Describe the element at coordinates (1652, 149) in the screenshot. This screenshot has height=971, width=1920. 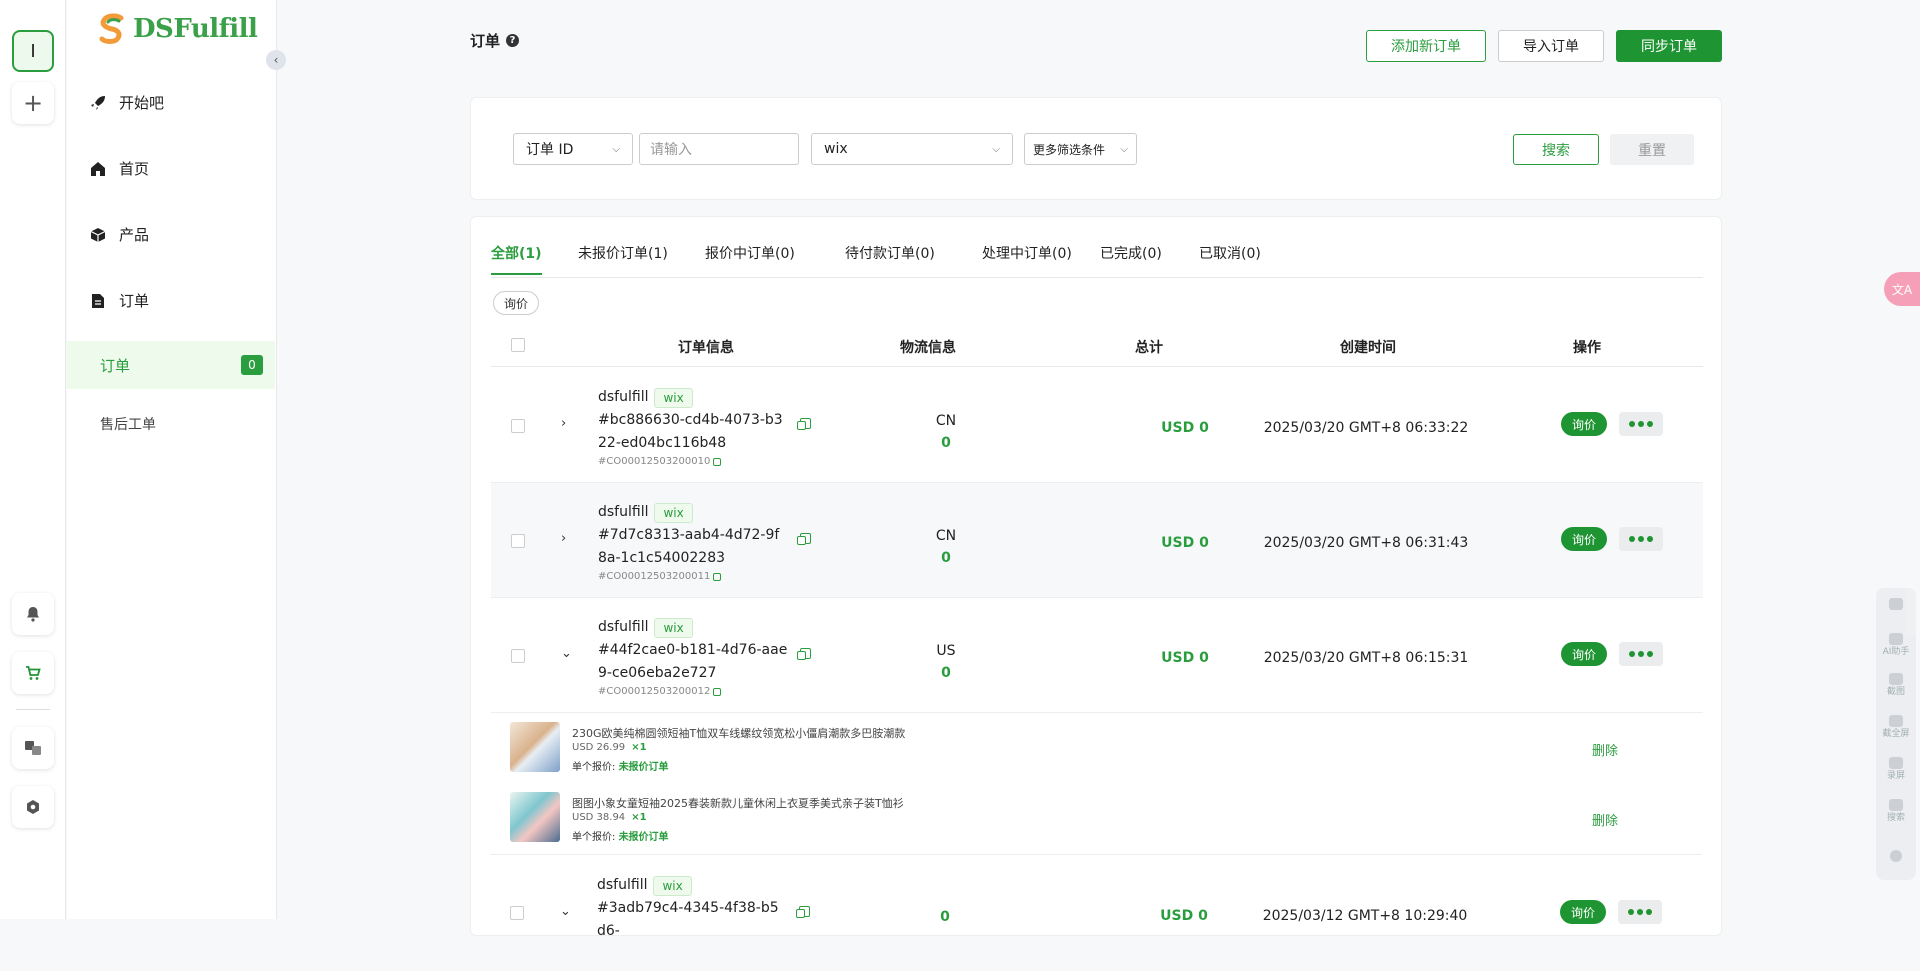
I see `reset-button: 重置` at that location.